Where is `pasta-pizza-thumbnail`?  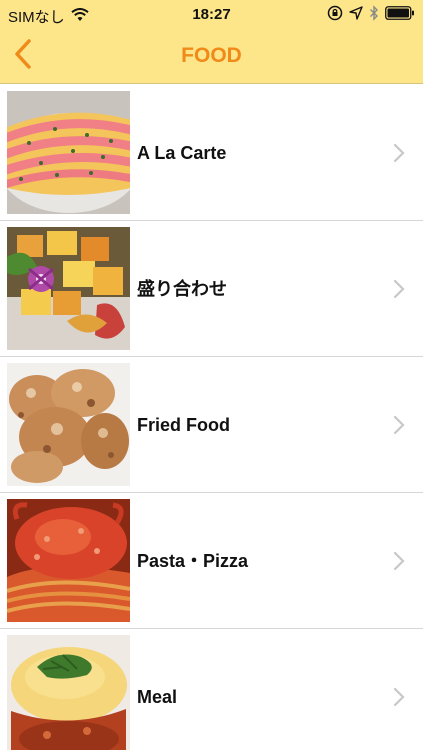 pasta-pizza-thumbnail is located at coordinates (68, 560).